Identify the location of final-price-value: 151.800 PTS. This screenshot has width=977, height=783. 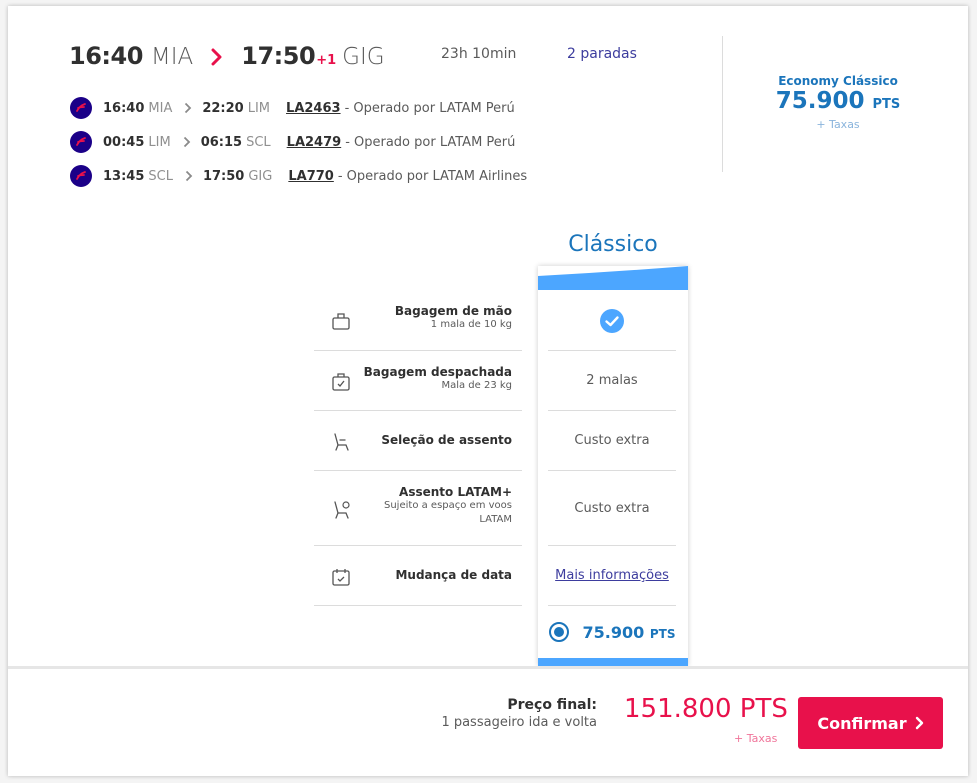
(706, 709).